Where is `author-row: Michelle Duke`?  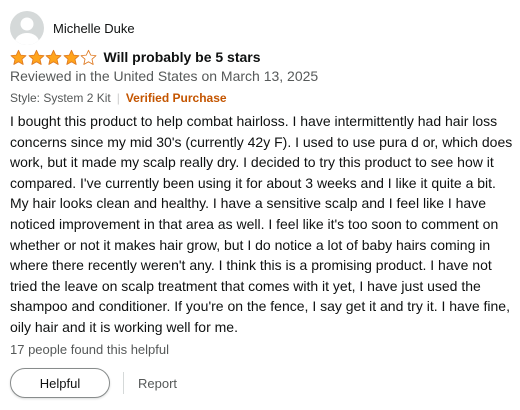 author-row: Michelle Duke is located at coordinates (72, 28).